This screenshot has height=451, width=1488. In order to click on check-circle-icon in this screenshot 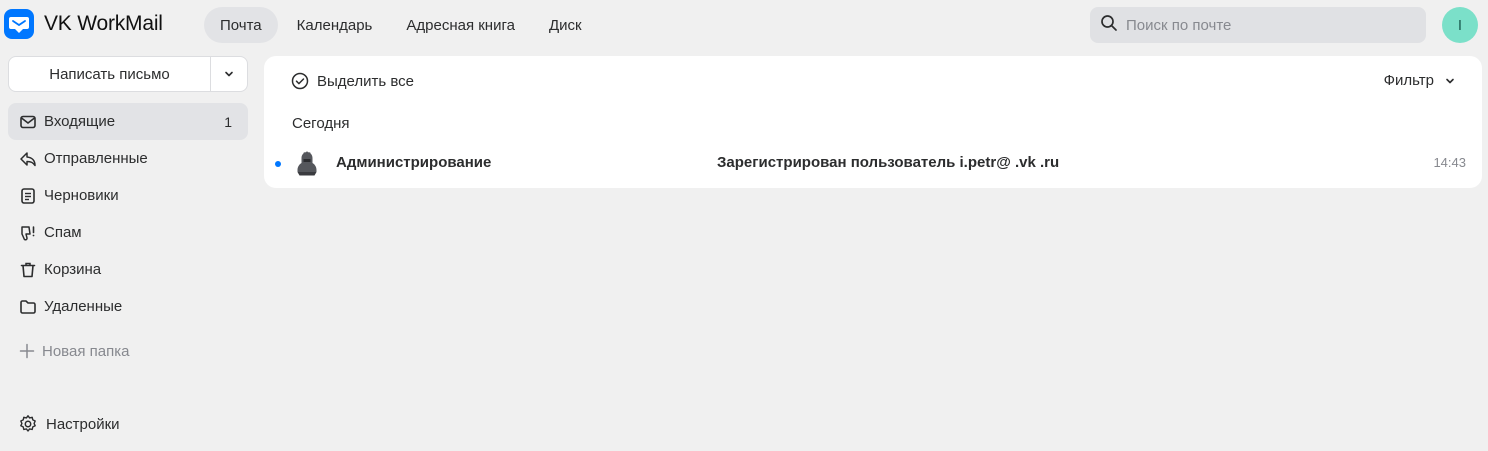, I will do `click(300, 81)`.